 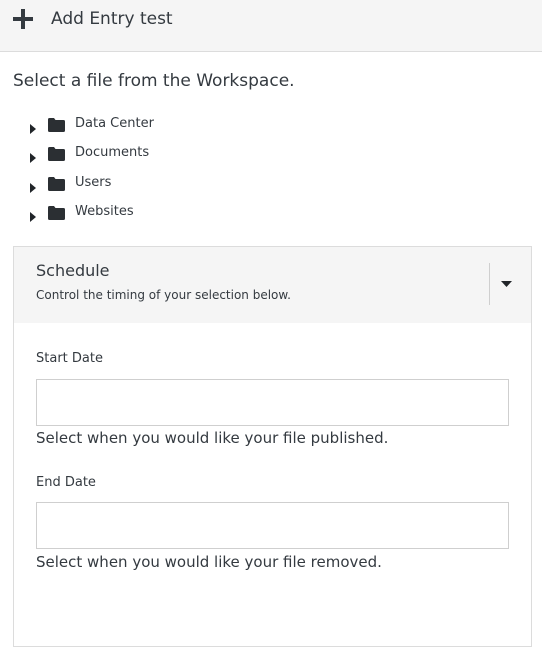 I want to click on workspace-tree: Data Center Documents Users Websites, so click(x=180, y=171).